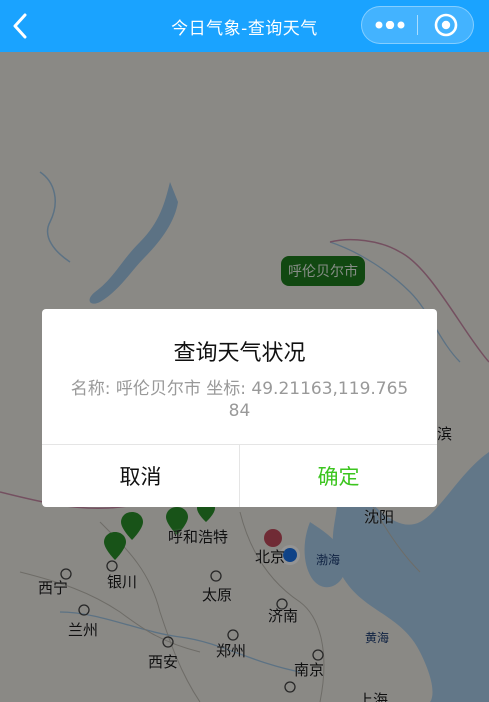  I want to click on dialog-title: 查询天气状况, so click(239, 353).